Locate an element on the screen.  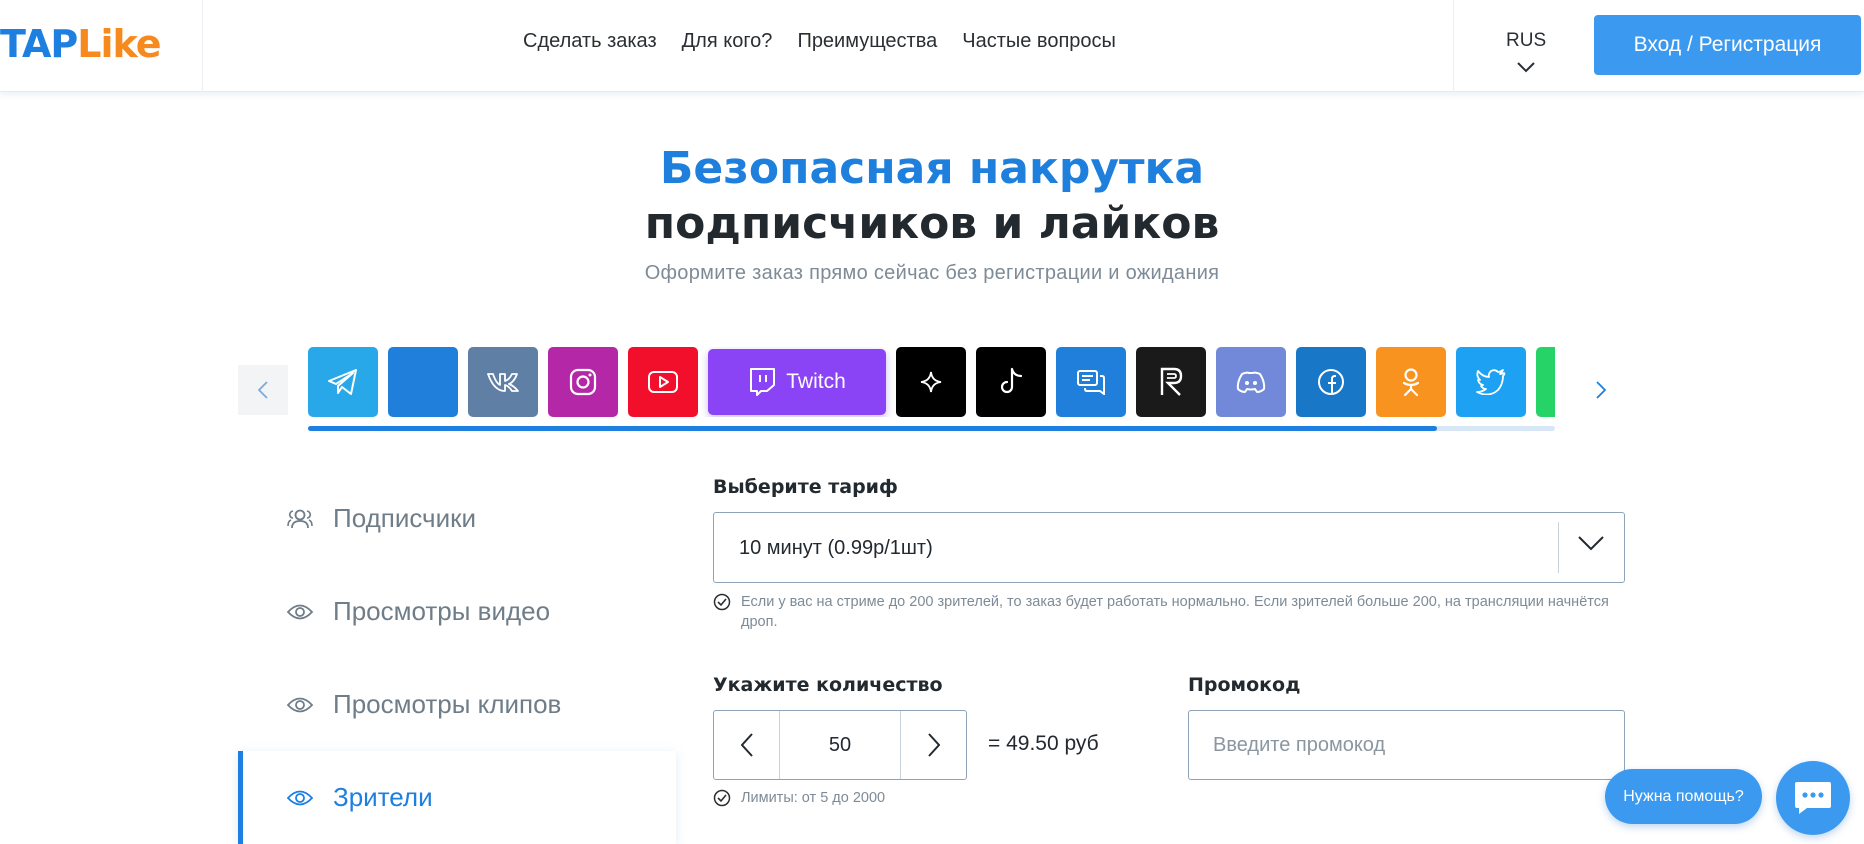
platform-messages is located at coordinates (1091, 382).